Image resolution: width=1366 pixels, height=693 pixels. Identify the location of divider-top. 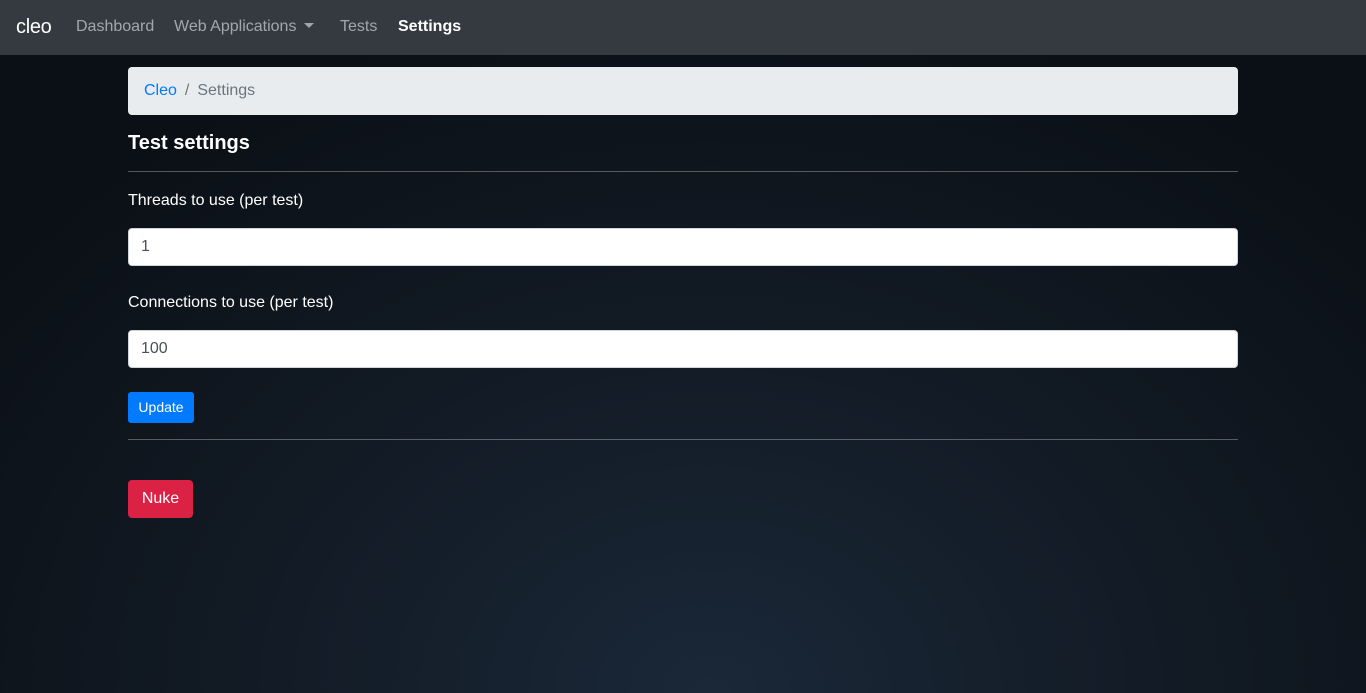
(683, 171).